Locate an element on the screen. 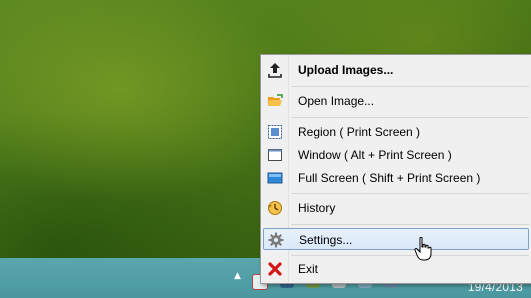 This screenshot has height=298, width=531. menu-item-label: Region ( Print Screen ) is located at coordinates (359, 132).